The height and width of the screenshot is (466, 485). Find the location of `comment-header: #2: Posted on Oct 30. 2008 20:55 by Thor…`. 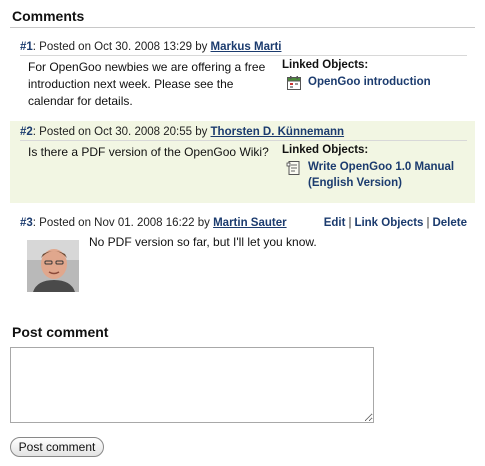

comment-header: #2: Posted on Oct 30. 2008 20:55 by Thor… is located at coordinates (243, 133).